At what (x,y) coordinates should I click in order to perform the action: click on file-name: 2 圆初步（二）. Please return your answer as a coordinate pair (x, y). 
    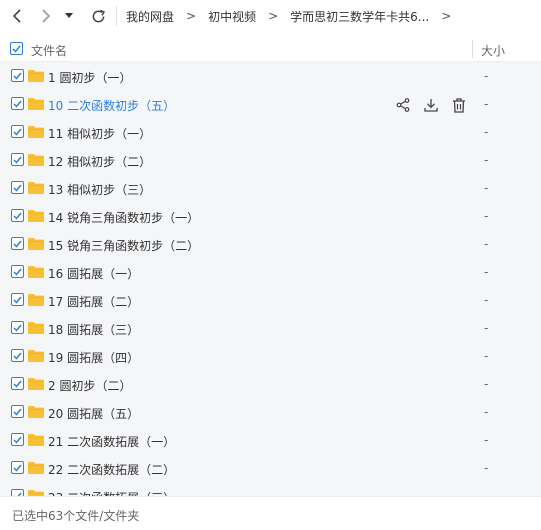
    Looking at the image, I should click on (89, 385).